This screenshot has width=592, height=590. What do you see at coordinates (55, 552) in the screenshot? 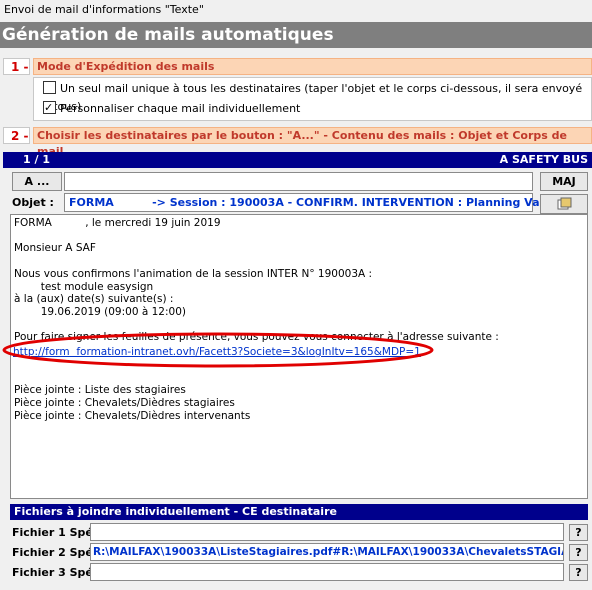
I see `file-2-label: Fichier 2 Spé:` at bounding box center [55, 552].